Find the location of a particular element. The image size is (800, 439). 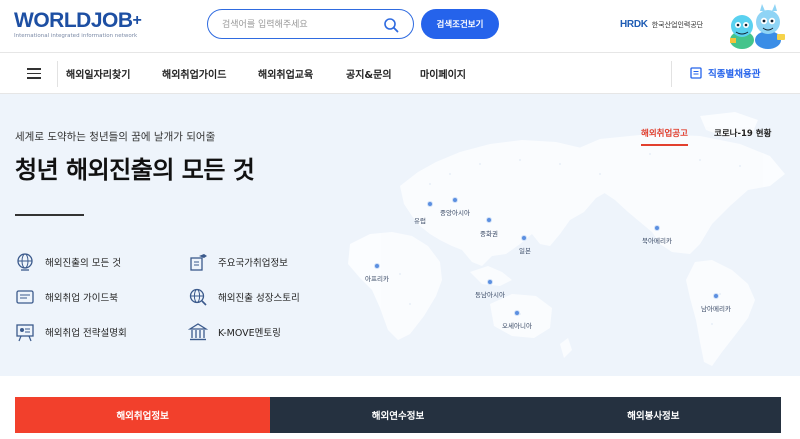

search-box is located at coordinates (310, 24).